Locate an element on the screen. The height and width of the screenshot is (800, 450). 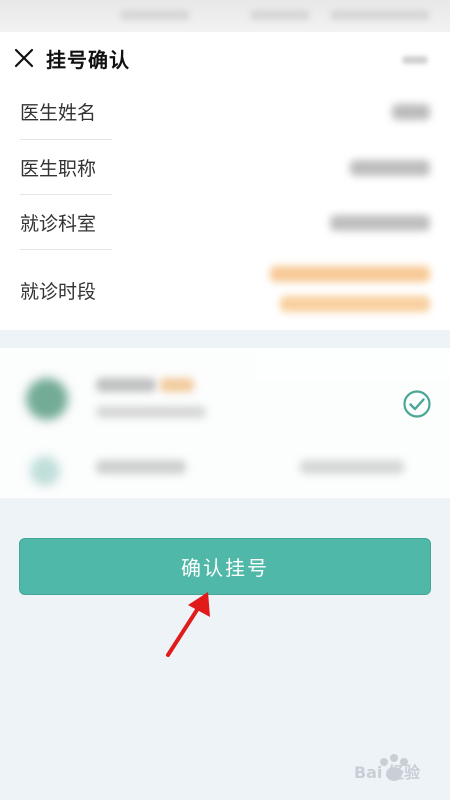
info-row-doctor-title: 医生职称 is located at coordinates (225, 167).